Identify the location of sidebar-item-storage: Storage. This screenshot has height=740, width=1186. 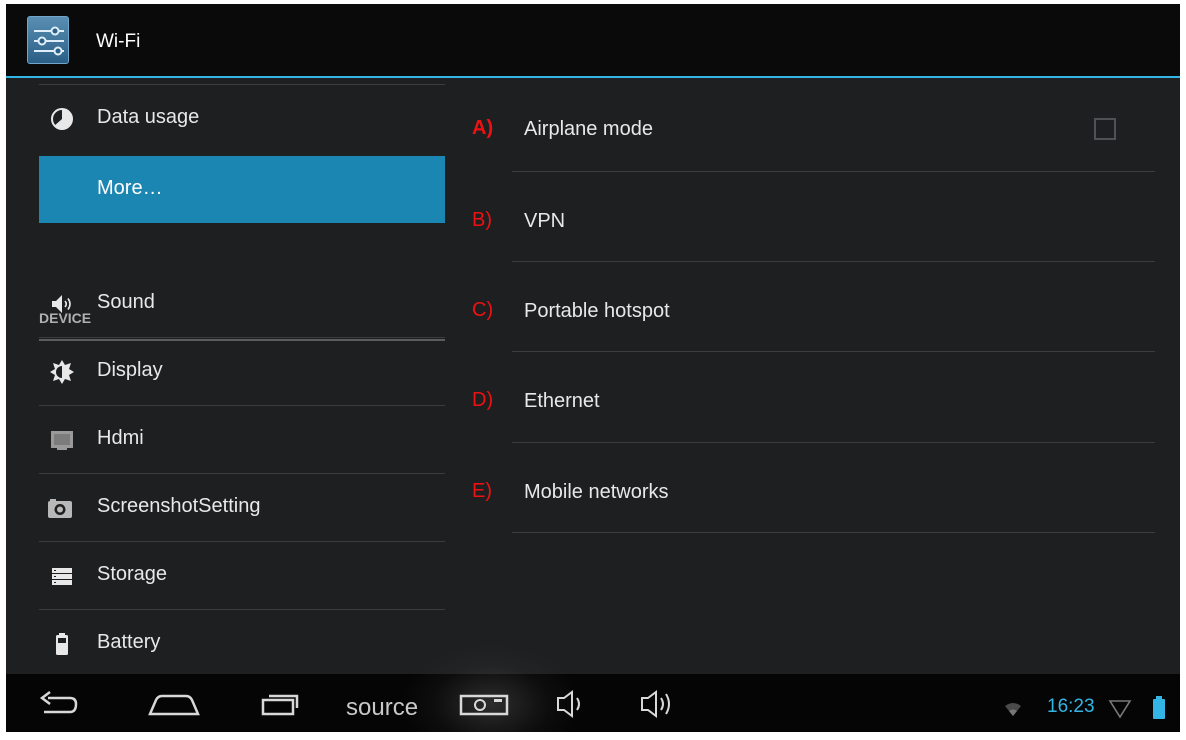
(242, 575).